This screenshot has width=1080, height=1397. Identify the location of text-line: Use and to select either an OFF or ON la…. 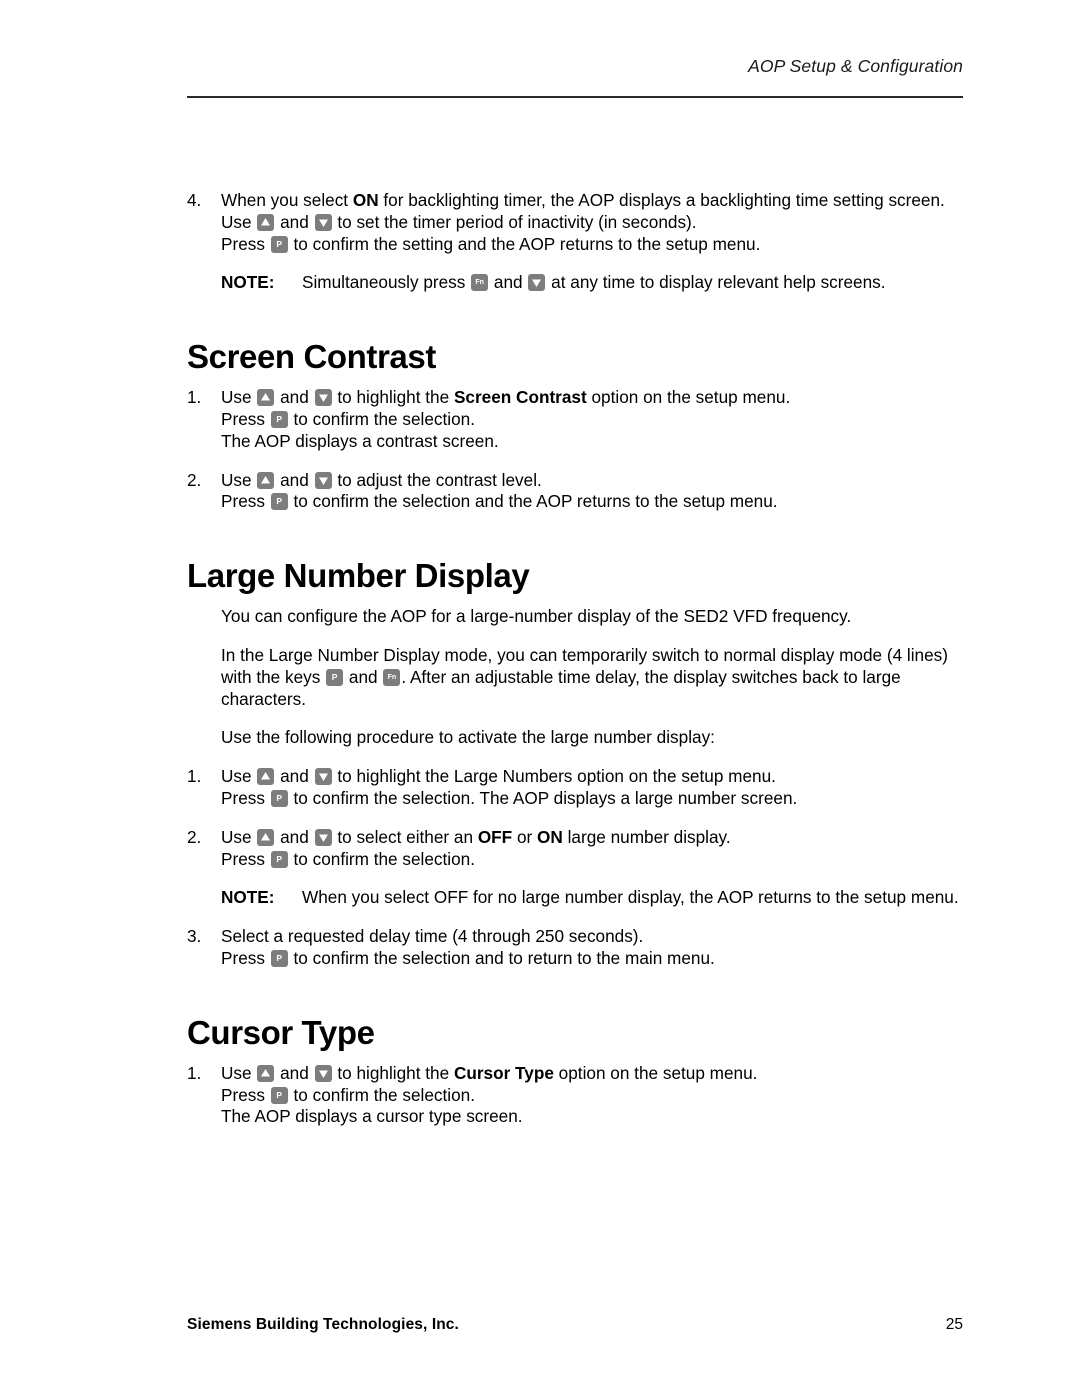
(599, 838).